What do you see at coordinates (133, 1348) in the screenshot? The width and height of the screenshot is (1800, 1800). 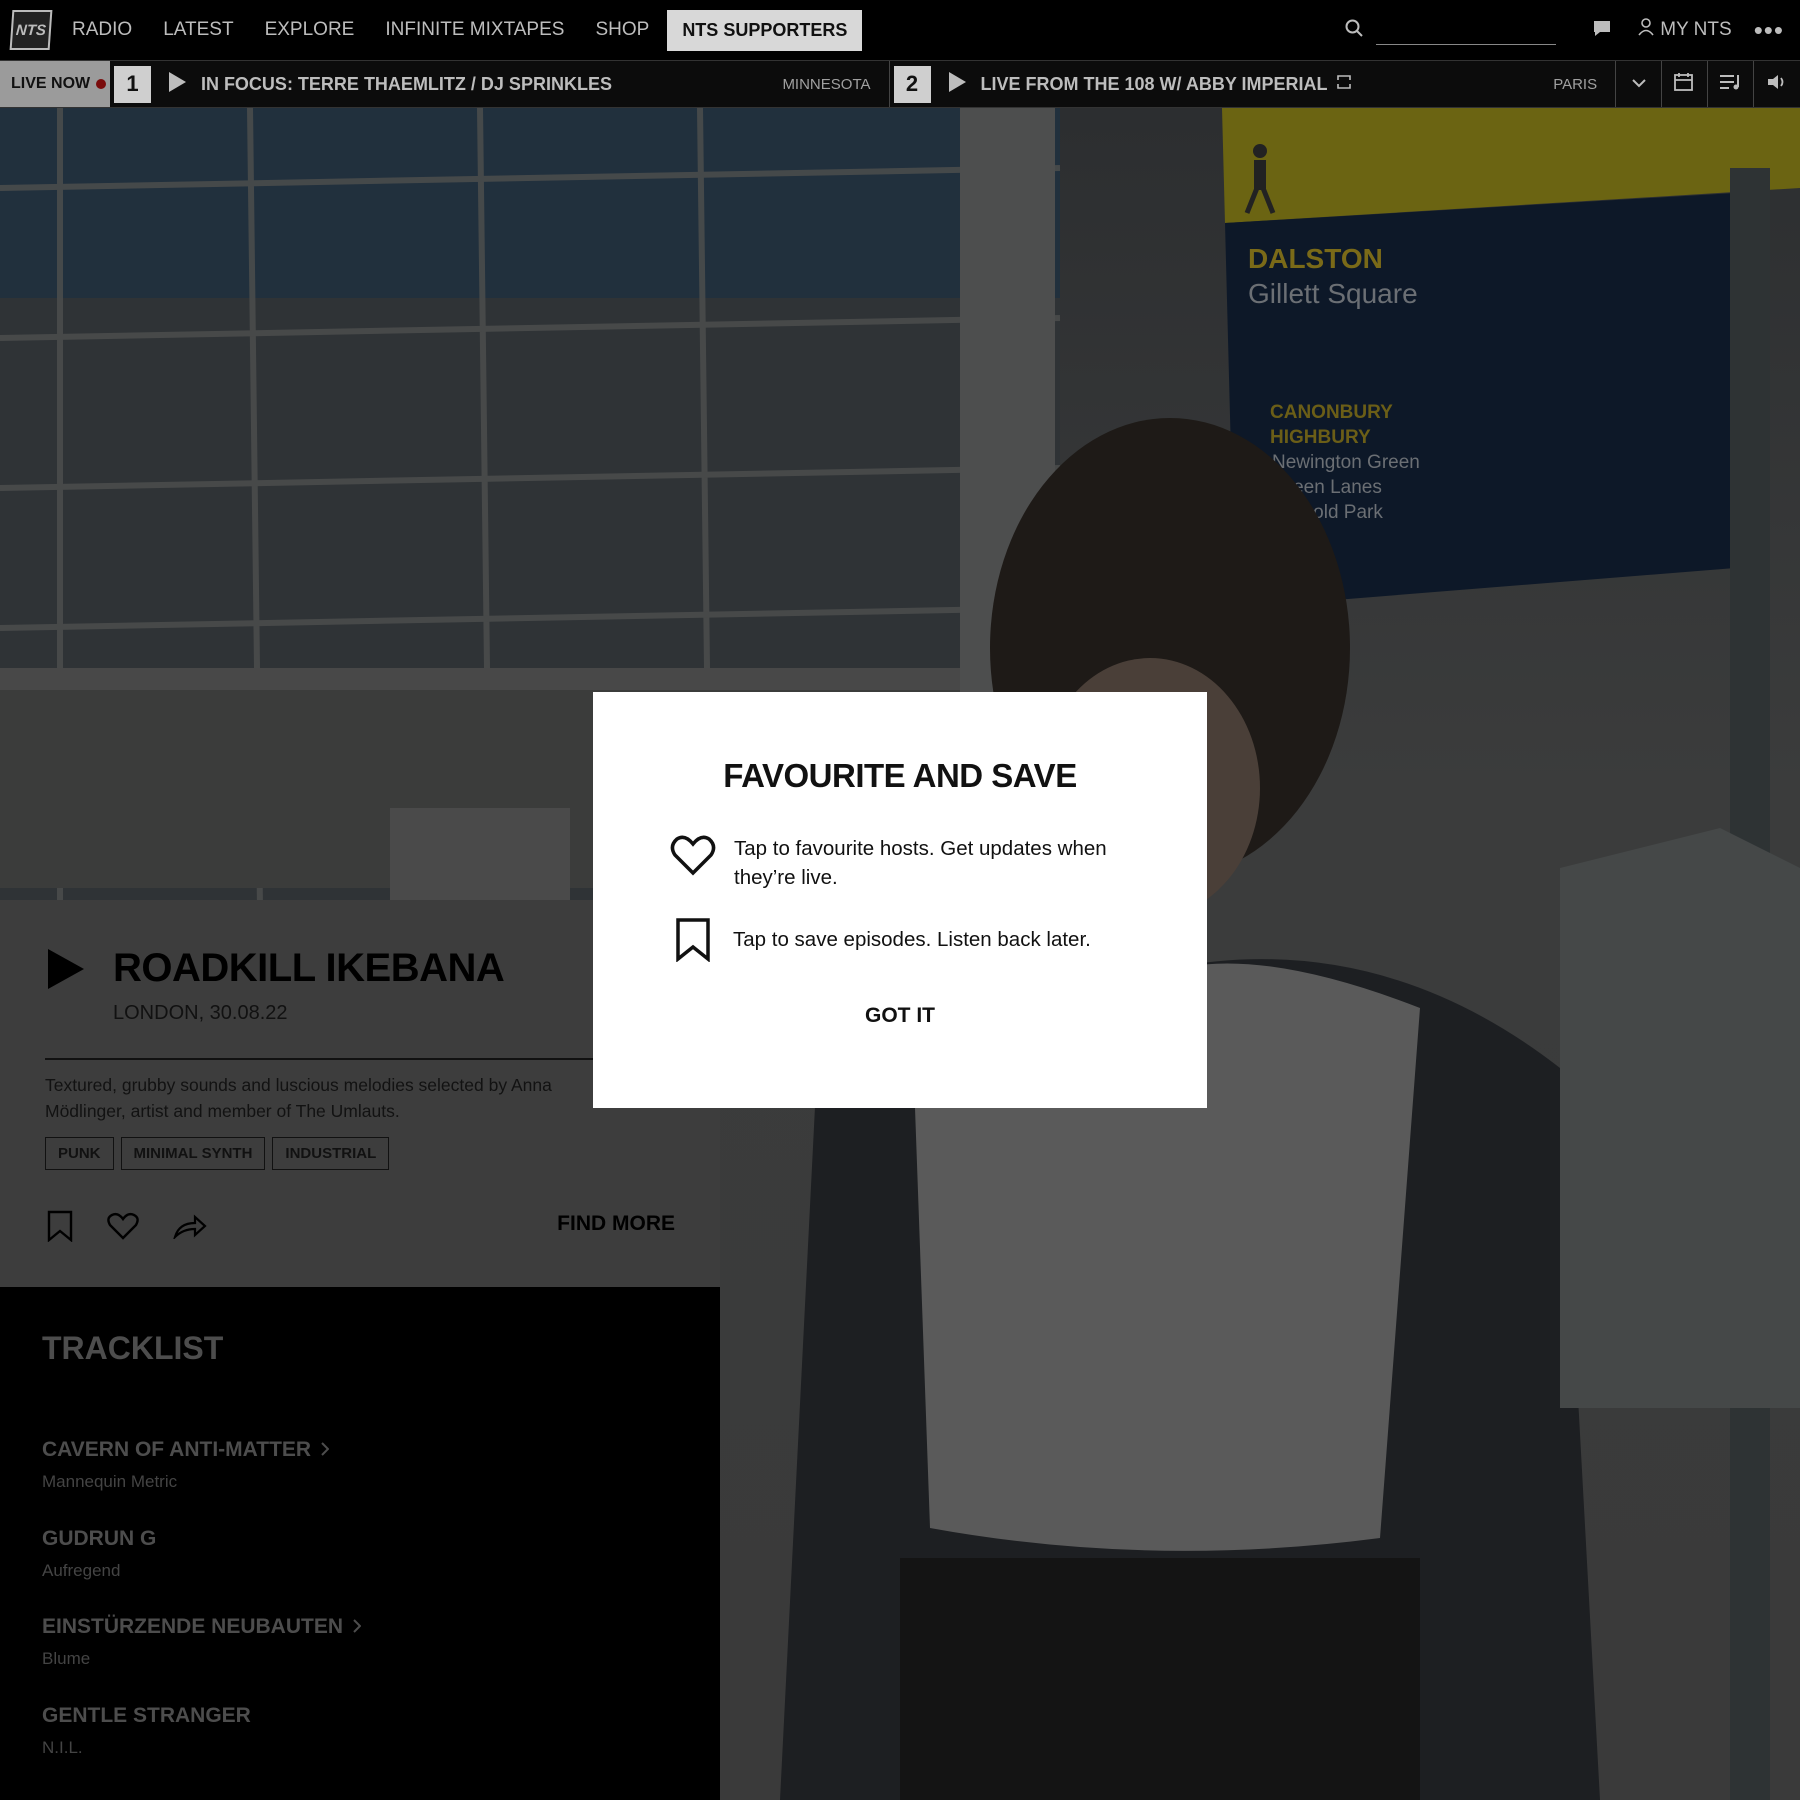 I see `tracklist-heading: TRACKLIST` at bounding box center [133, 1348].